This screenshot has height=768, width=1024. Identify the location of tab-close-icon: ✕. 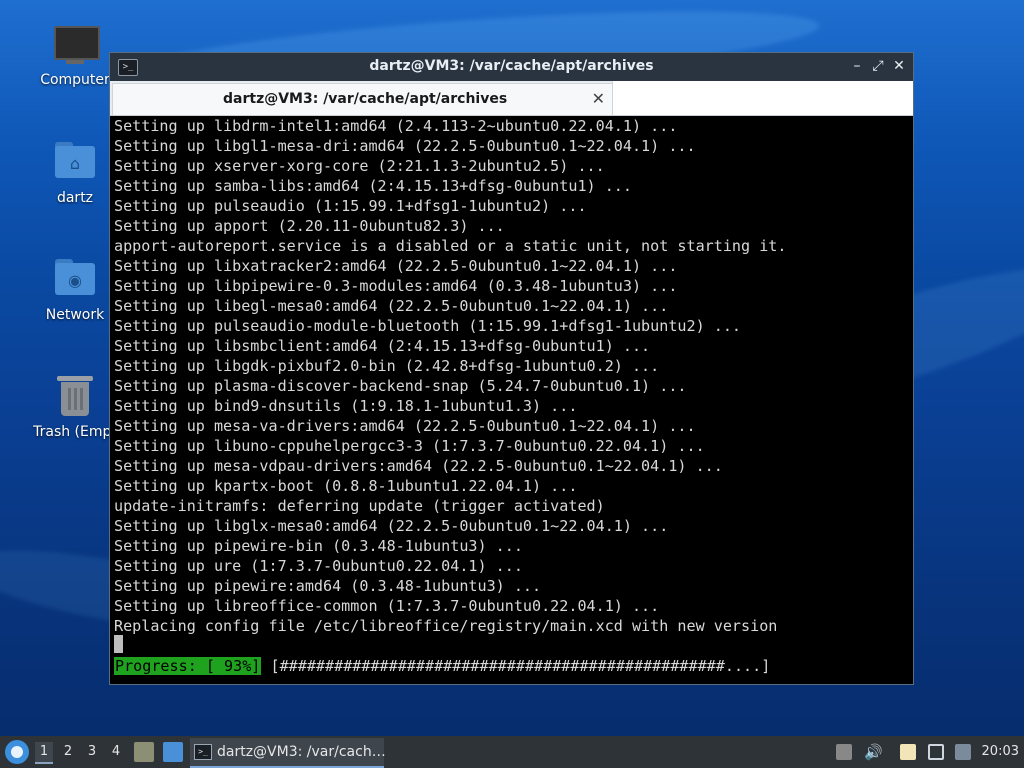
(598, 98).